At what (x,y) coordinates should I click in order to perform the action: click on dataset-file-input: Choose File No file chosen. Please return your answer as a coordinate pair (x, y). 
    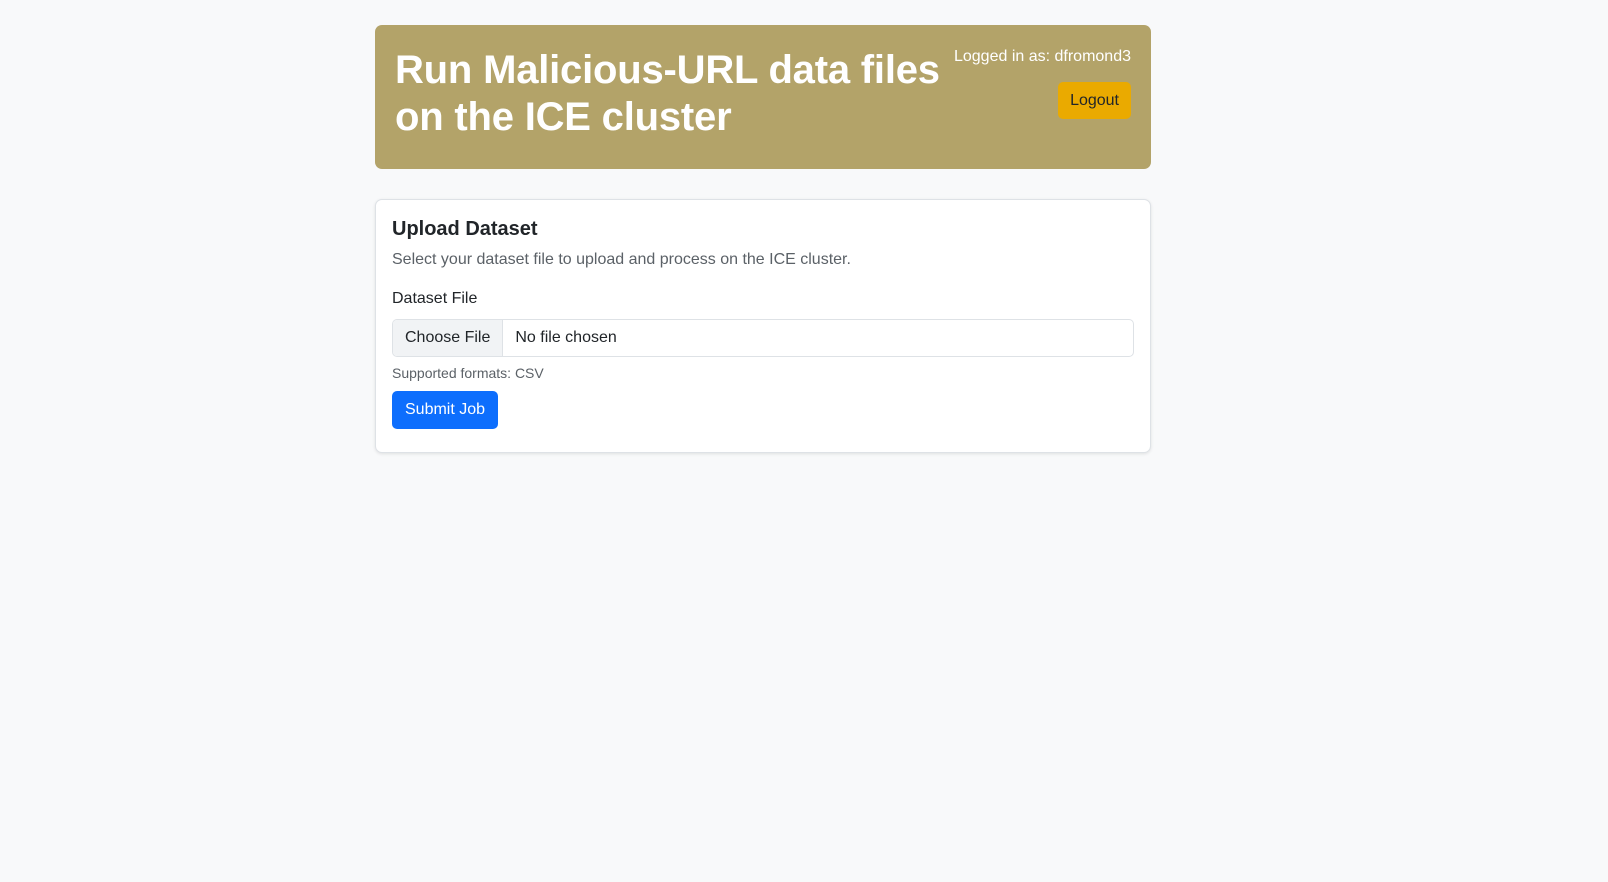
    Looking at the image, I should click on (763, 338).